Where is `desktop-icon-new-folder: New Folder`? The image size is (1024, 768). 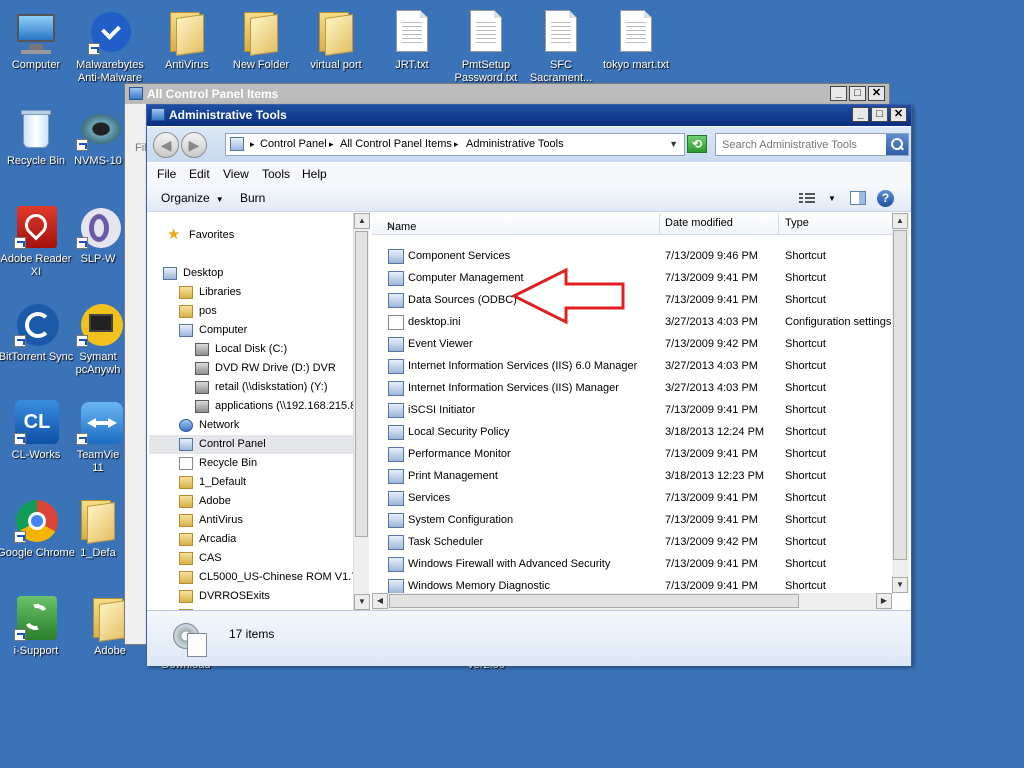
desktop-icon-new-folder: New Folder is located at coordinates (261, 41).